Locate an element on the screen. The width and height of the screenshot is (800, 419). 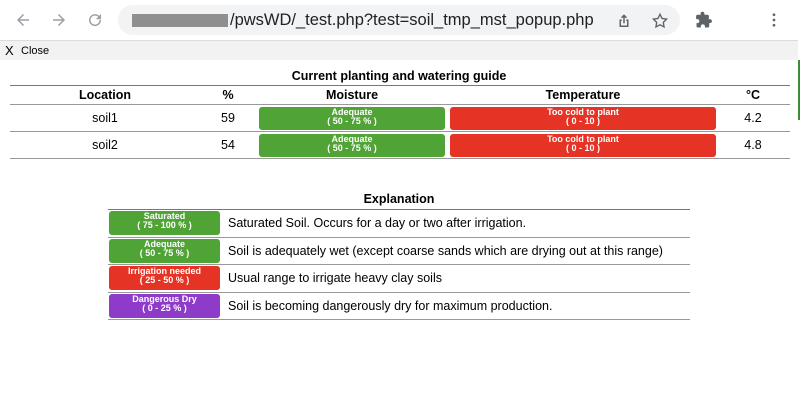
header-percent: % is located at coordinates (228, 95).